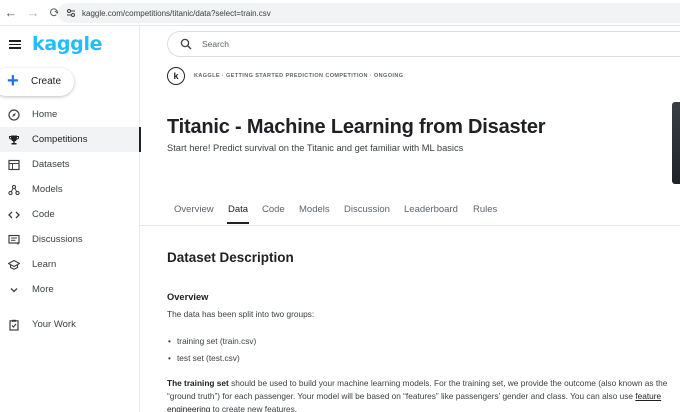 Image resolution: width=680 pixels, height=412 pixels. I want to click on sidebar-item-more: More, so click(70, 289).